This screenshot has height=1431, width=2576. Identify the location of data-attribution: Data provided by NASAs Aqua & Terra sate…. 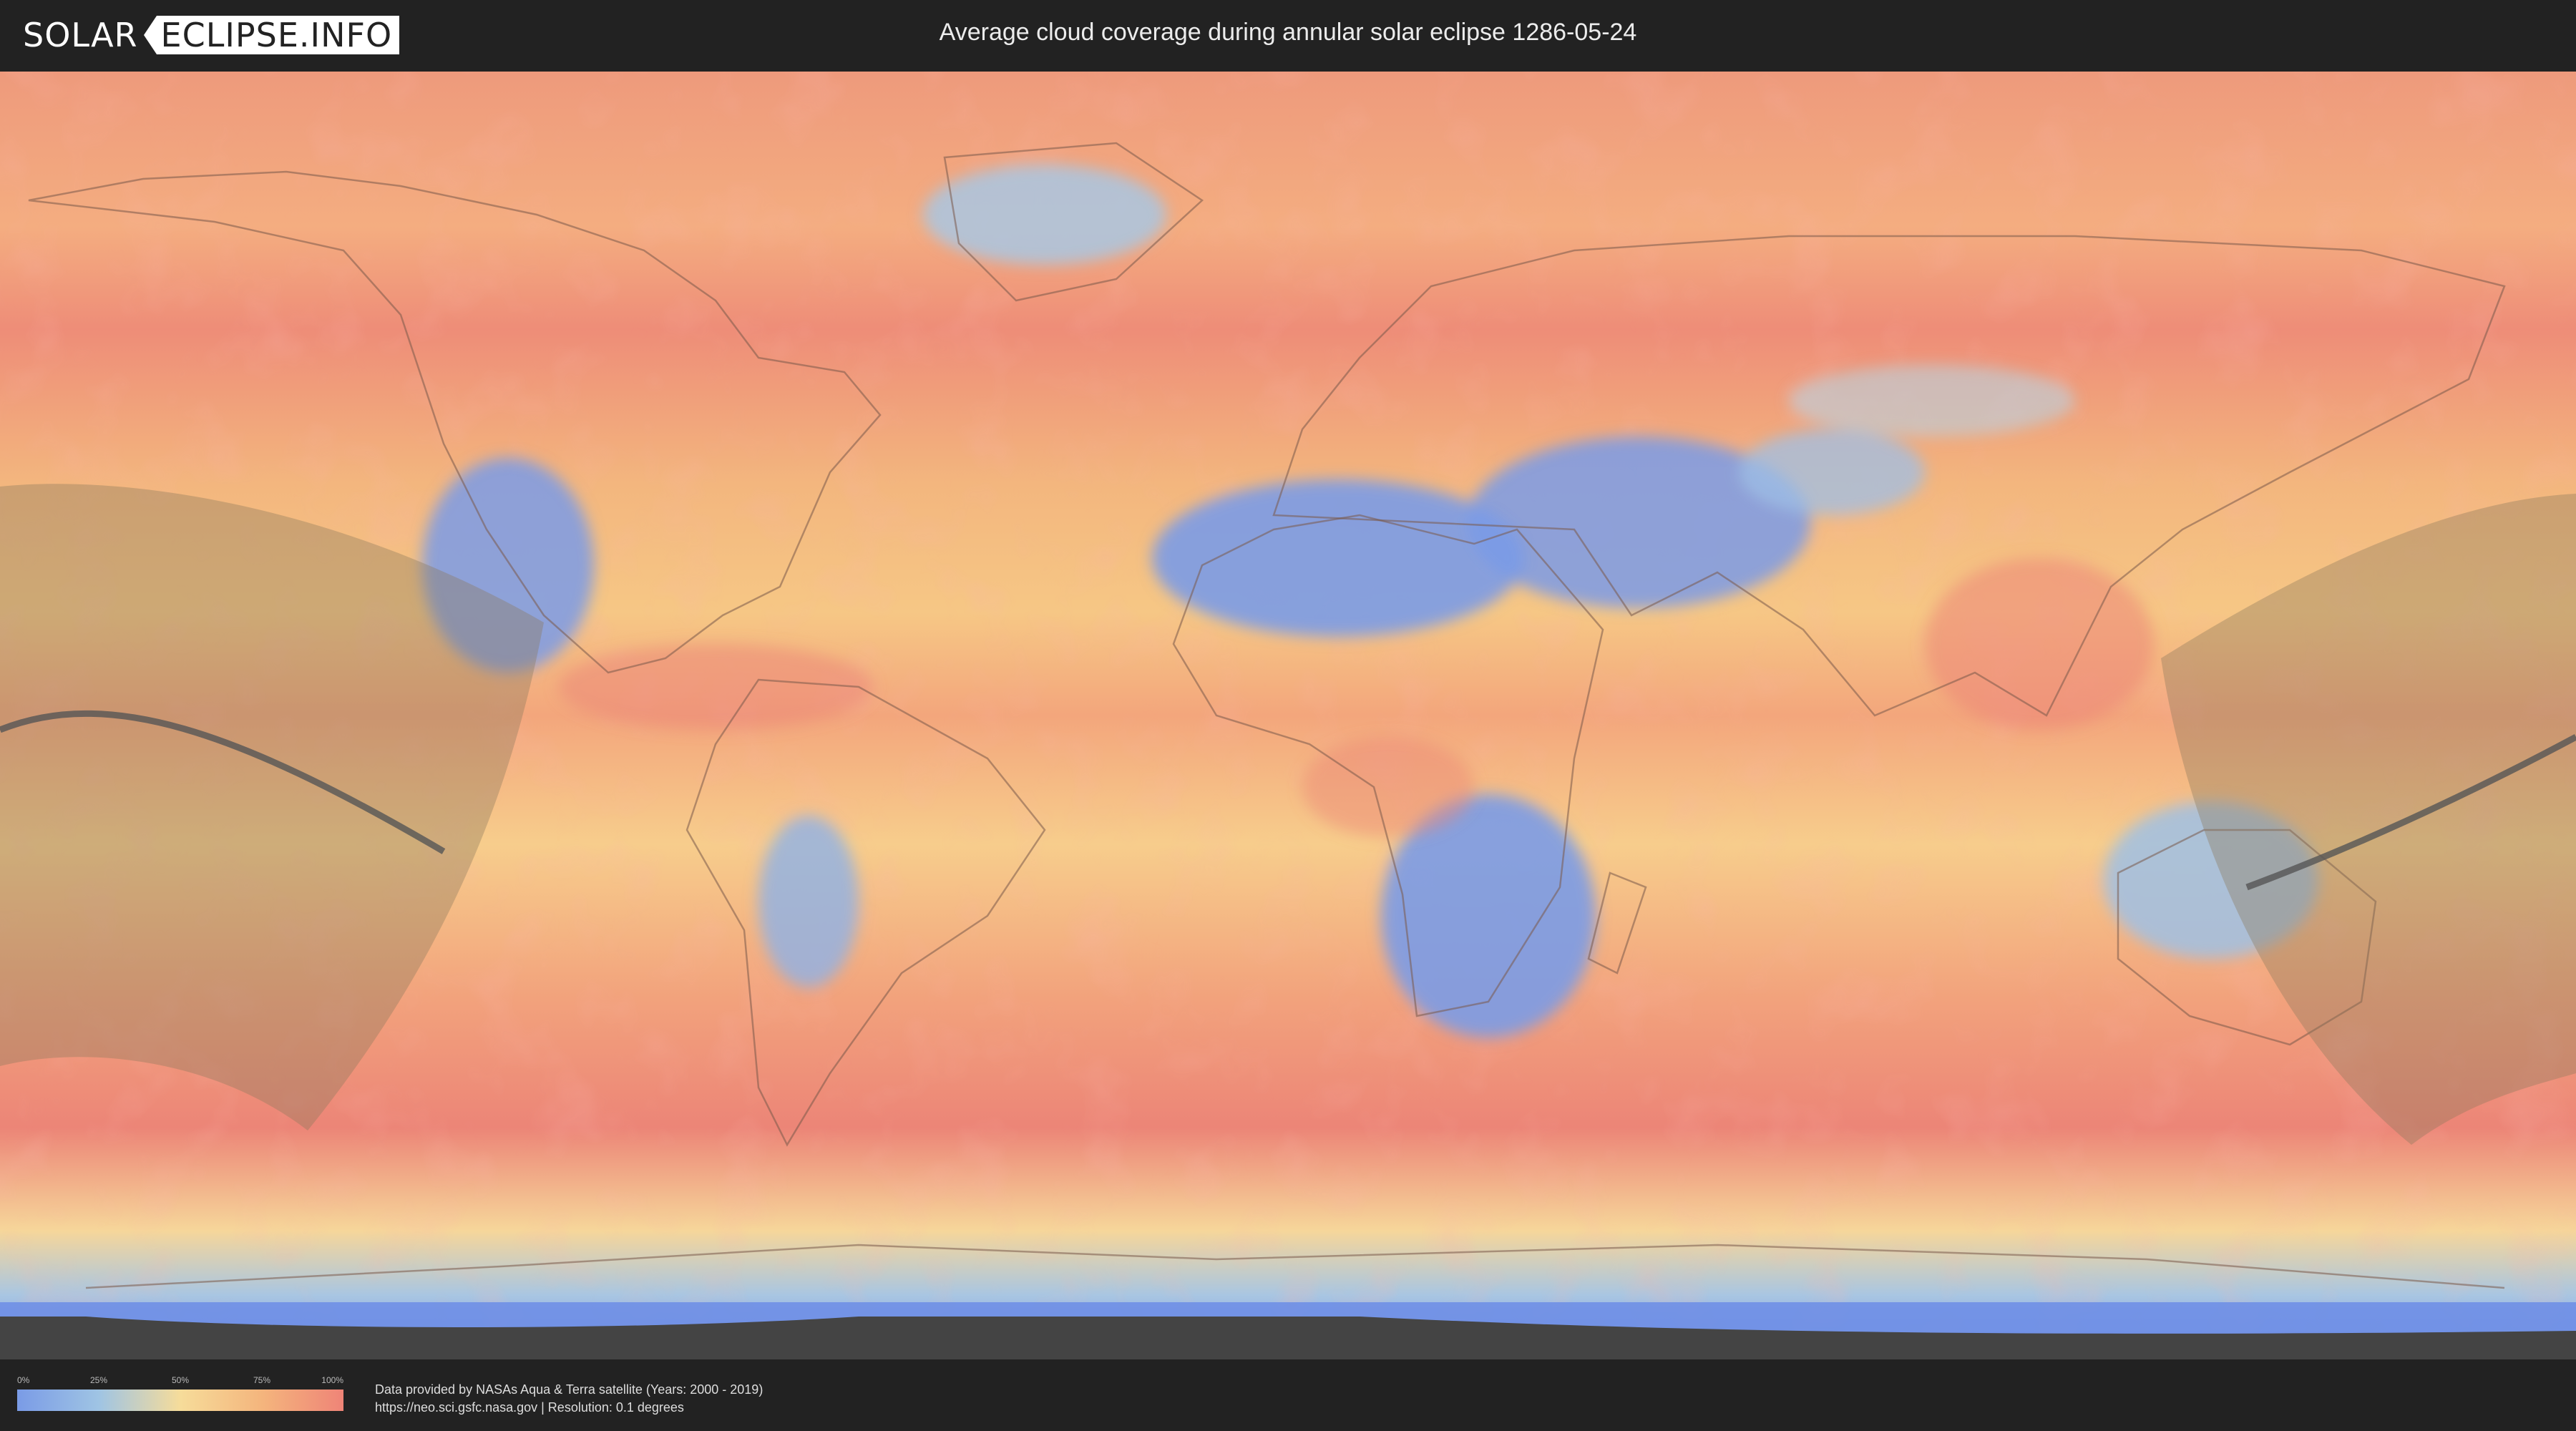
(569, 1399).